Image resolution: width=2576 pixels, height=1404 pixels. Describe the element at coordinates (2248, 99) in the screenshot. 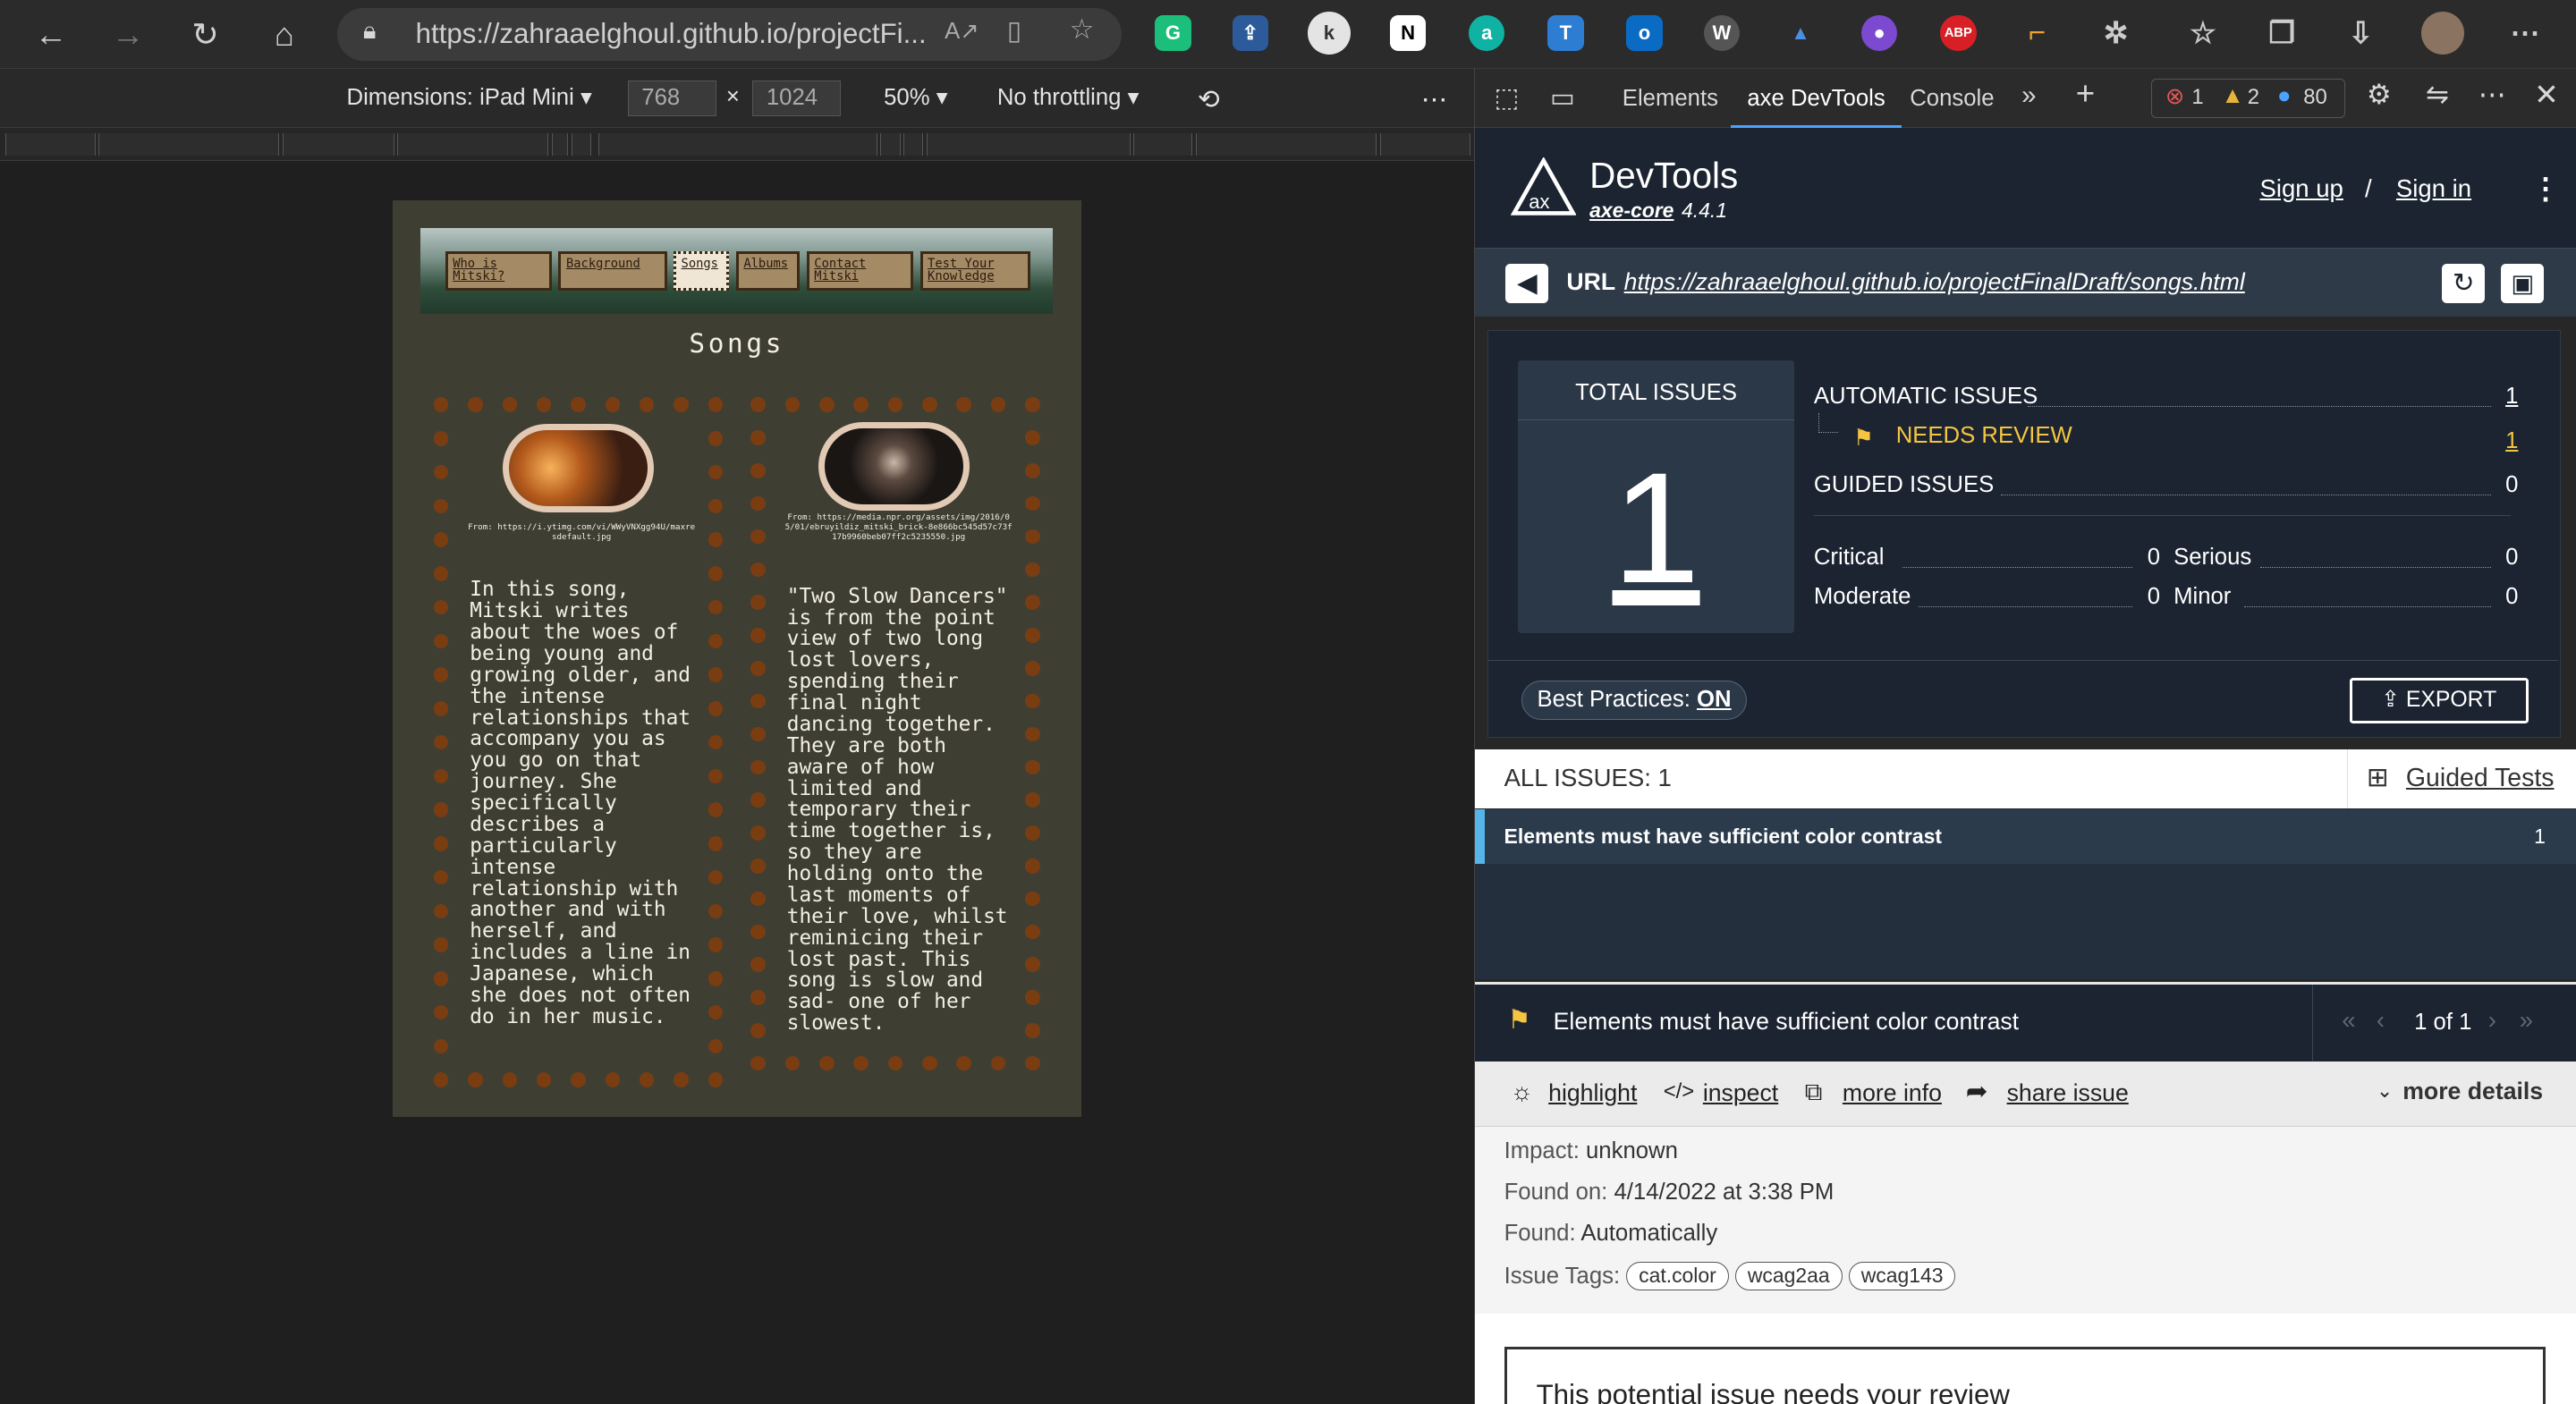

I see `issue-counters: ⊗ 1 ▲ 2 ● 80` at that location.